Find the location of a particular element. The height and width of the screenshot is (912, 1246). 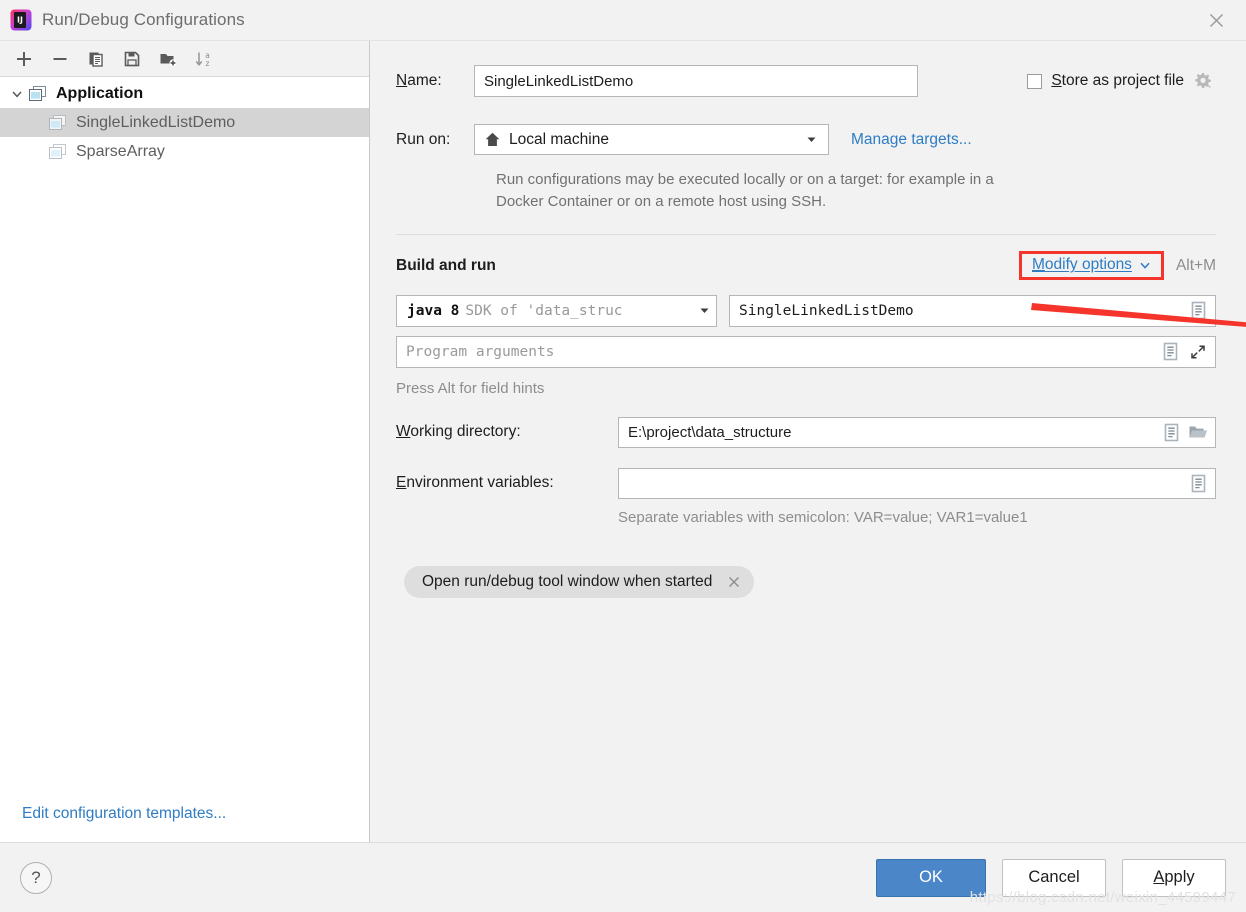

tree-item-application-group: Application is located at coordinates (184, 93).